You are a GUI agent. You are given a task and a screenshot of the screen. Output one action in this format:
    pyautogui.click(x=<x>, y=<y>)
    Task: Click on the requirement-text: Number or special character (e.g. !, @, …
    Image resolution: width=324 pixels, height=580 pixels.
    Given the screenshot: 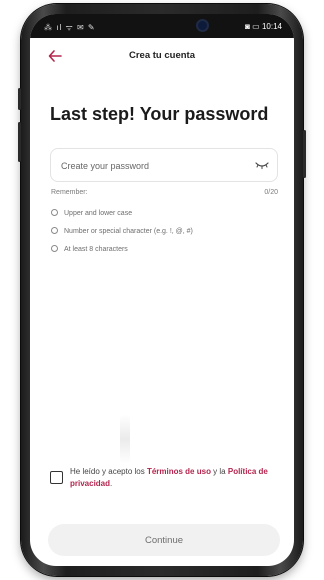 What is the action you would take?
    pyautogui.click(x=128, y=231)
    